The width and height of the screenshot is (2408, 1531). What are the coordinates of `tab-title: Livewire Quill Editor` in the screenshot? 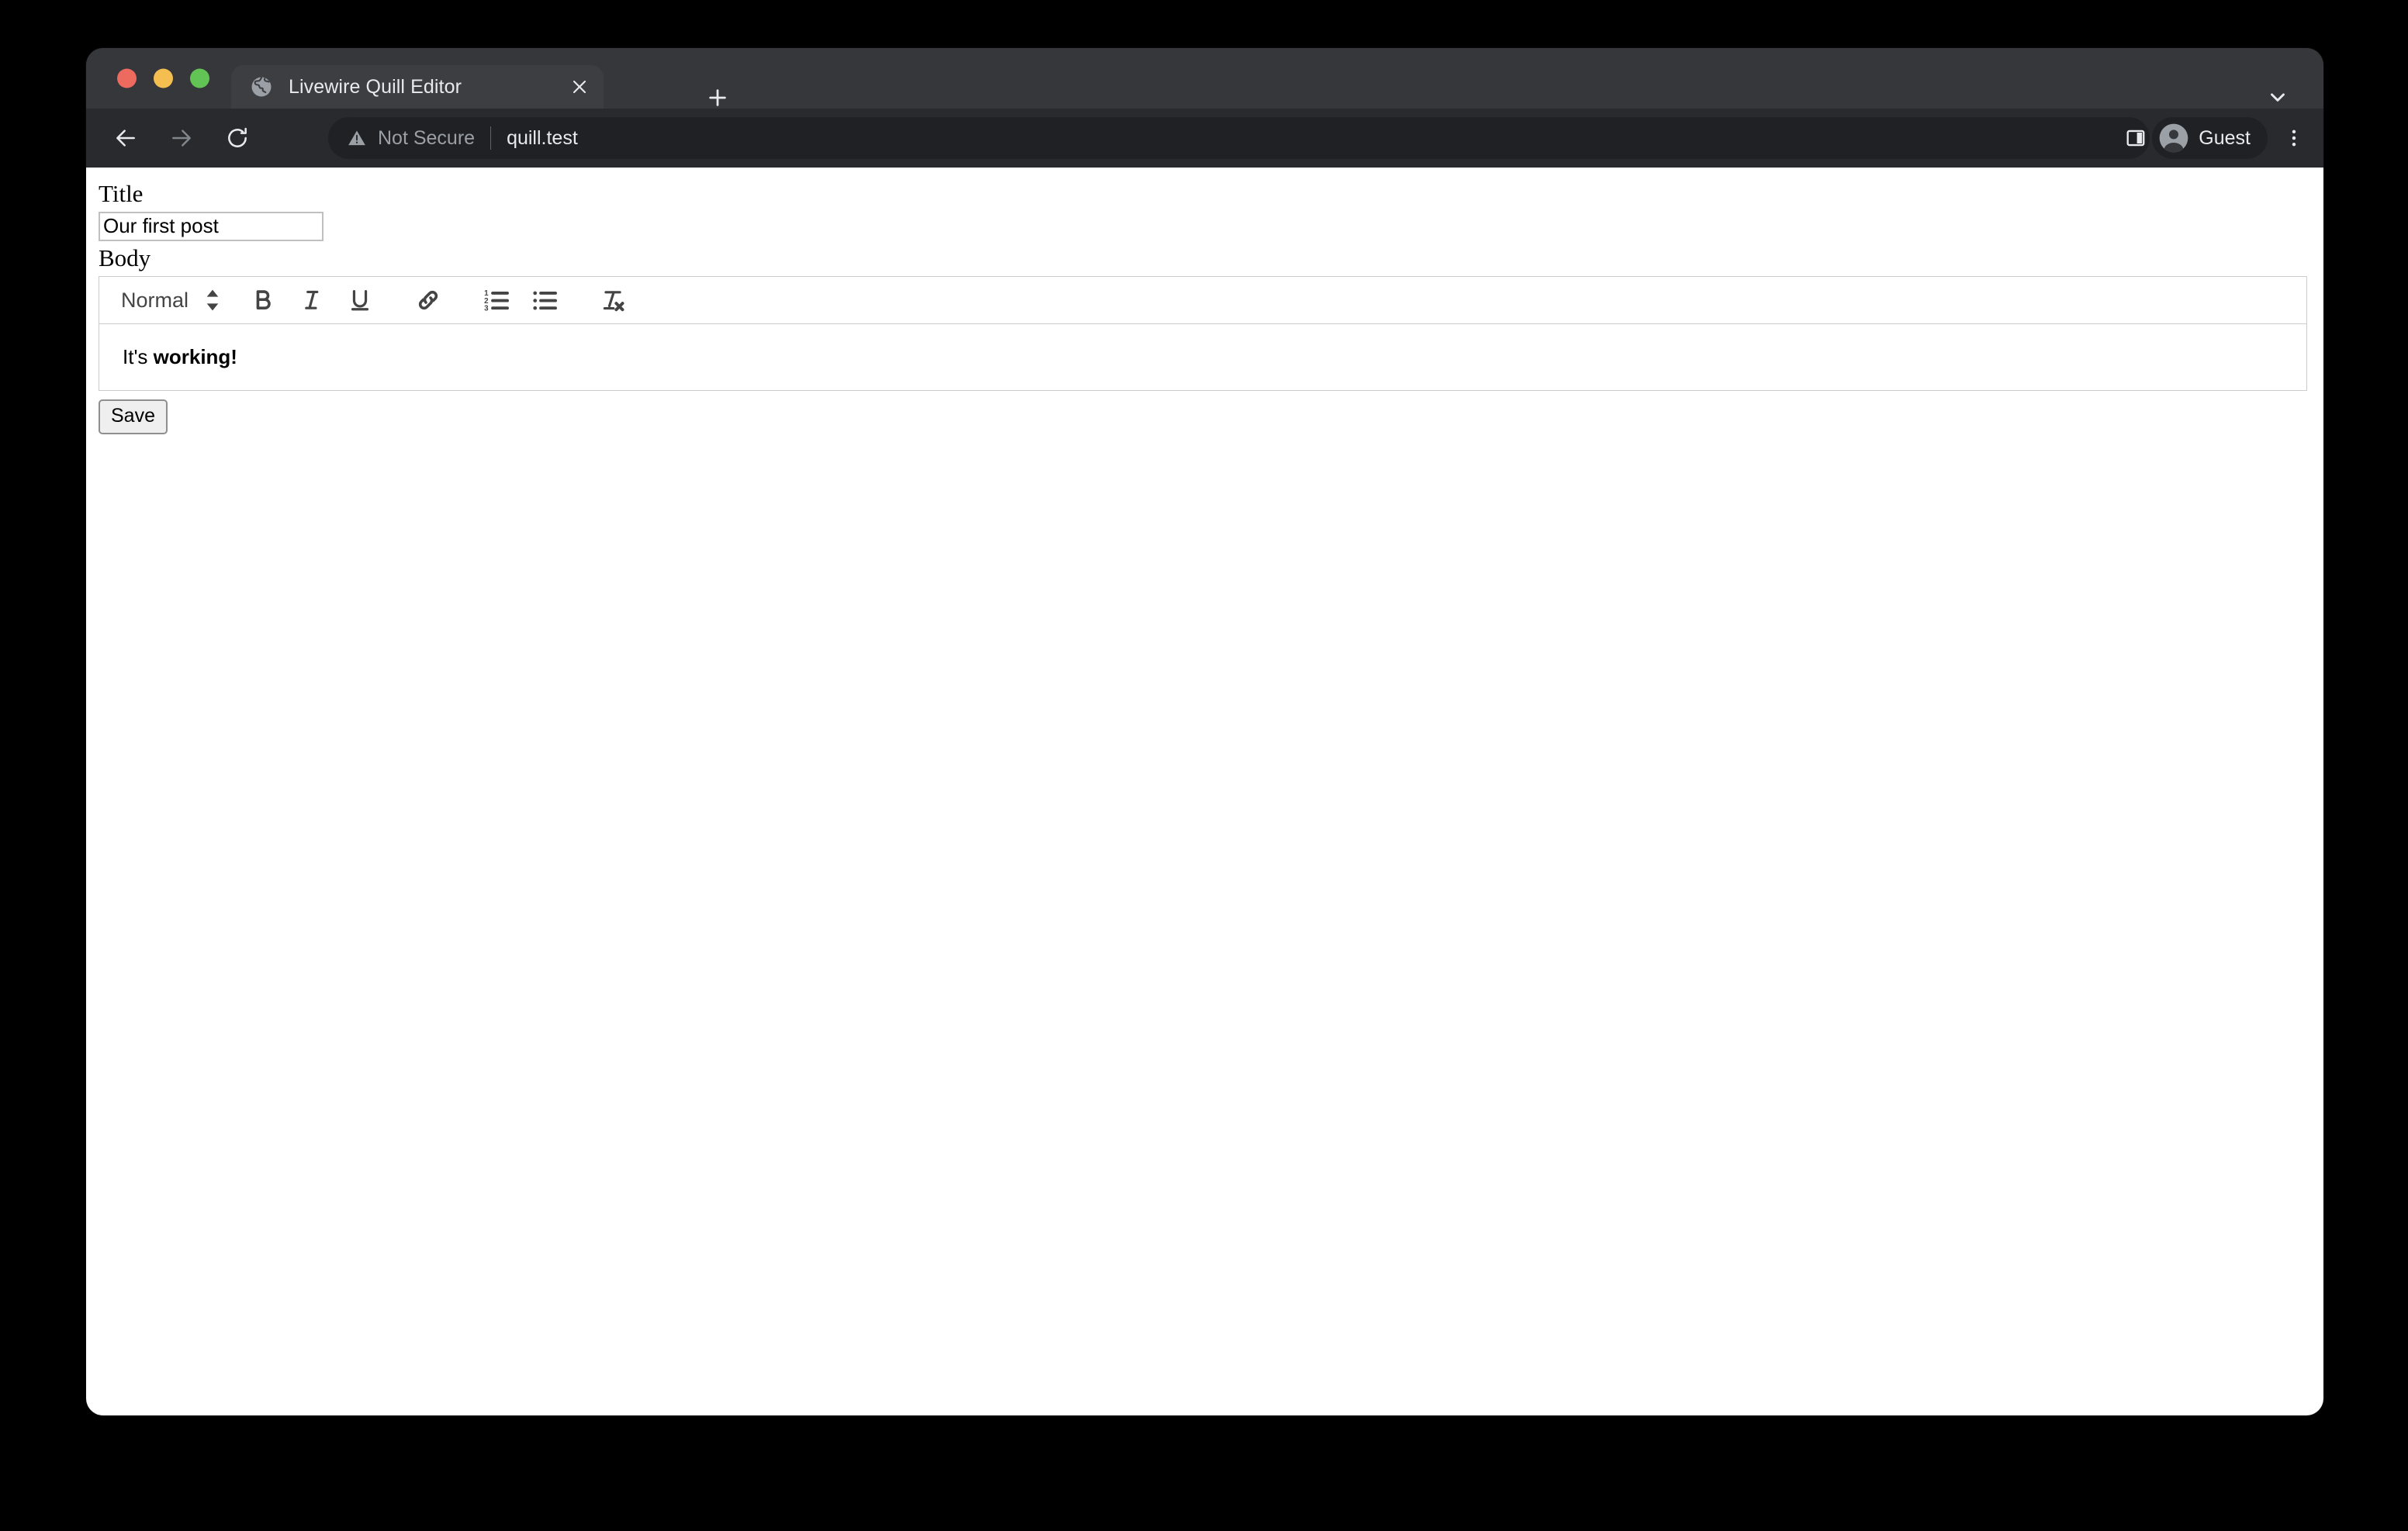 It's located at (375, 87).